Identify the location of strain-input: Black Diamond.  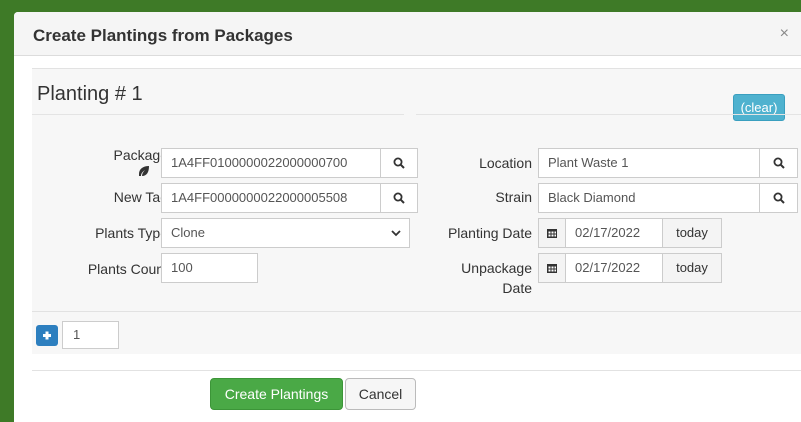
(649, 198).